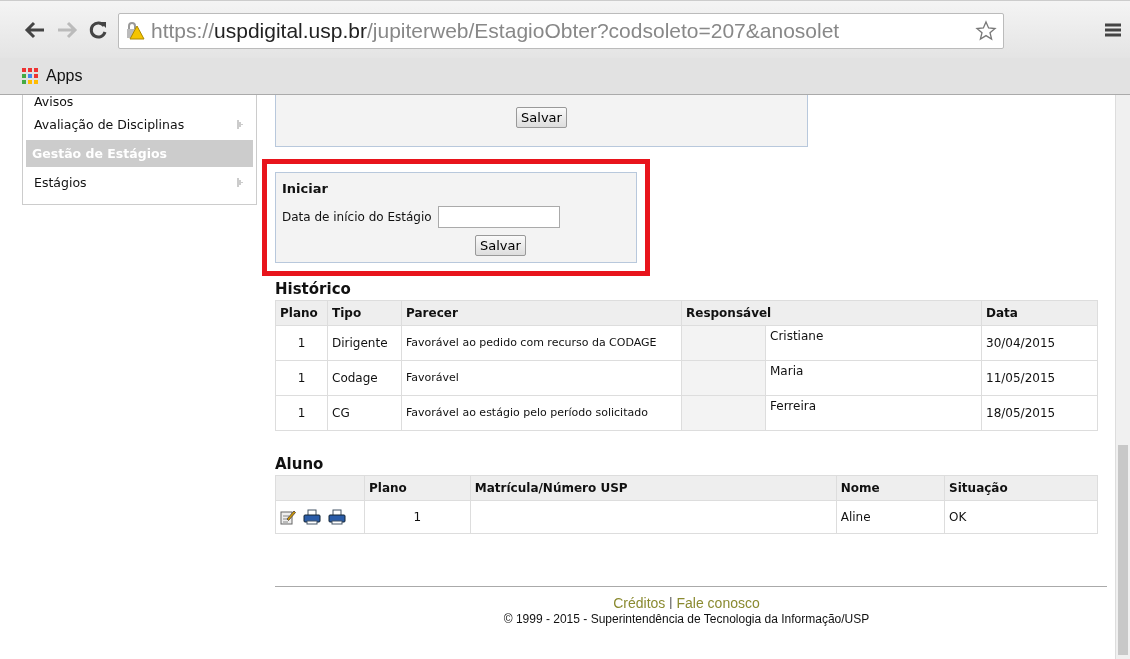  I want to click on warning-lock-icon, so click(135, 30).